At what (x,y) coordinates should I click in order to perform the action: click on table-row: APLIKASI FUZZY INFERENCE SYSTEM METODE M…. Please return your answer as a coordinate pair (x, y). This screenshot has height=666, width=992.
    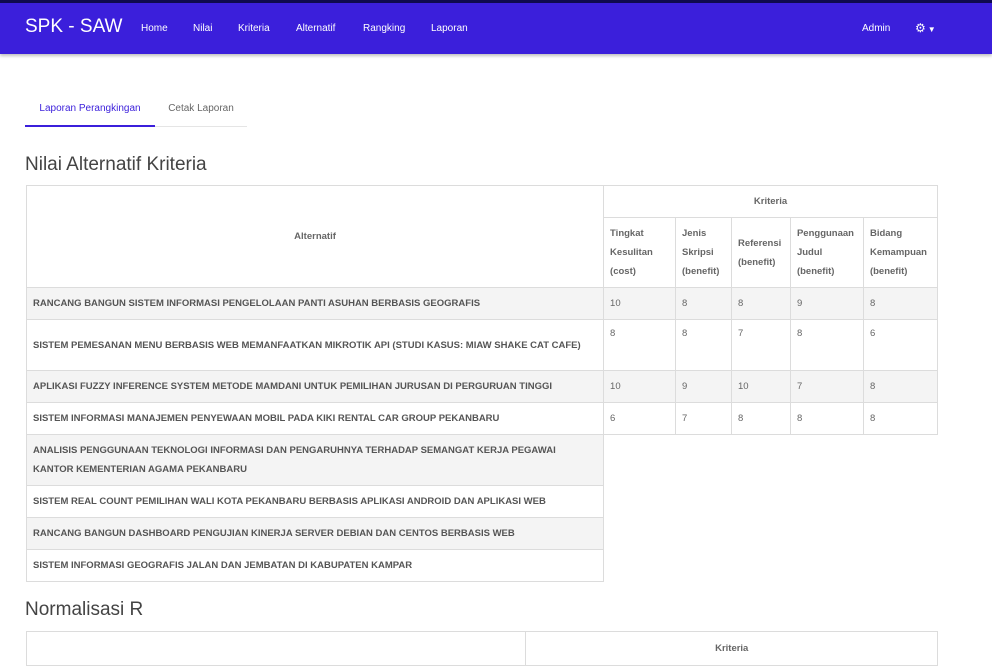
    Looking at the image, I should click on (482, 386).